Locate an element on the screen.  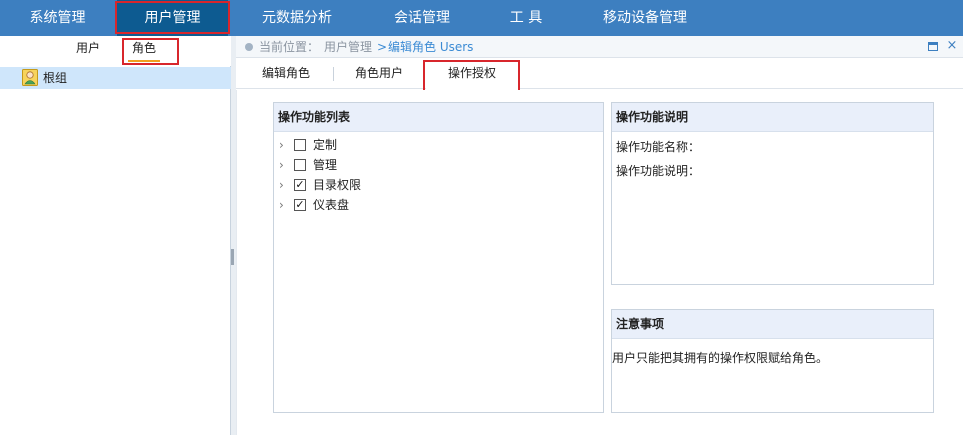
tab-edit-role: 编辑角色 is located at coordinates (286, 74).